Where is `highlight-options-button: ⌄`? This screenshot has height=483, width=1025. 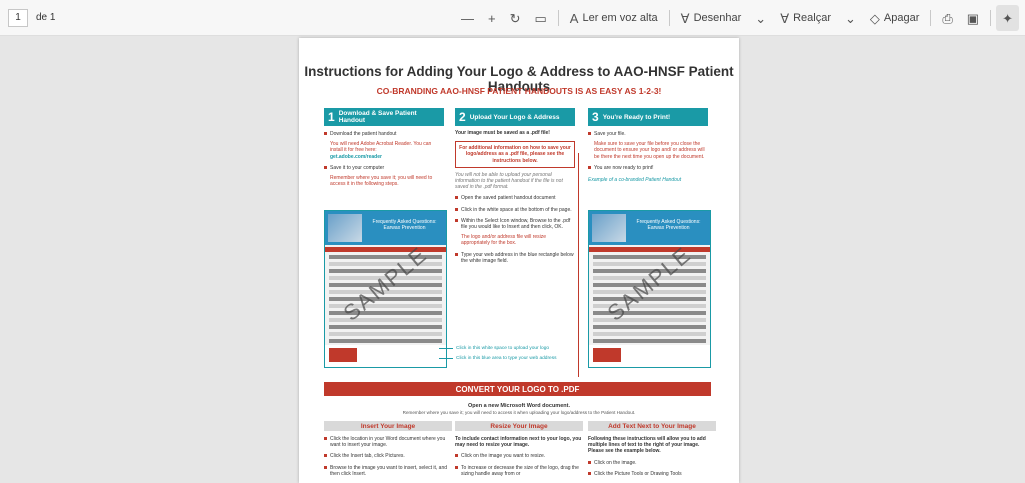
highlight-options-button: ⌄ is located at coordinates (850, 18).